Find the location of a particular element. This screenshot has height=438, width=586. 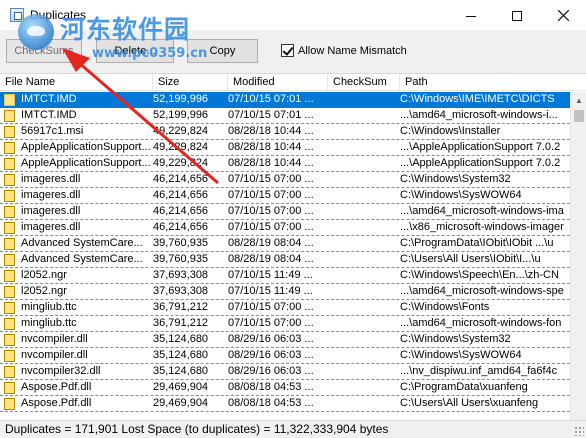

maximize-button is located at coordinates (517, 15).